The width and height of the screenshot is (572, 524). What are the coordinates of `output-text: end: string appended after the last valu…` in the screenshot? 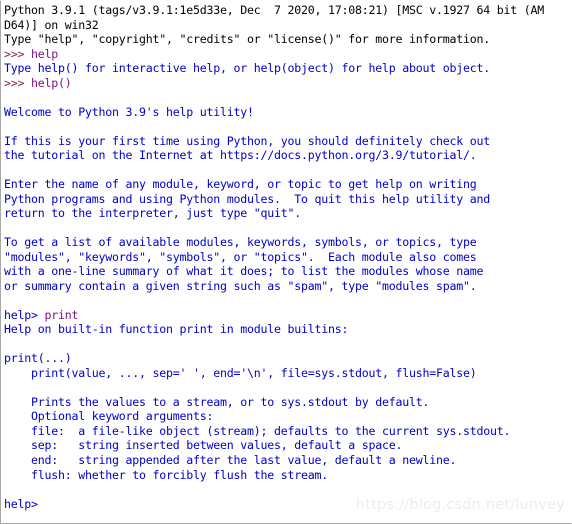 It's located at (230, 459).